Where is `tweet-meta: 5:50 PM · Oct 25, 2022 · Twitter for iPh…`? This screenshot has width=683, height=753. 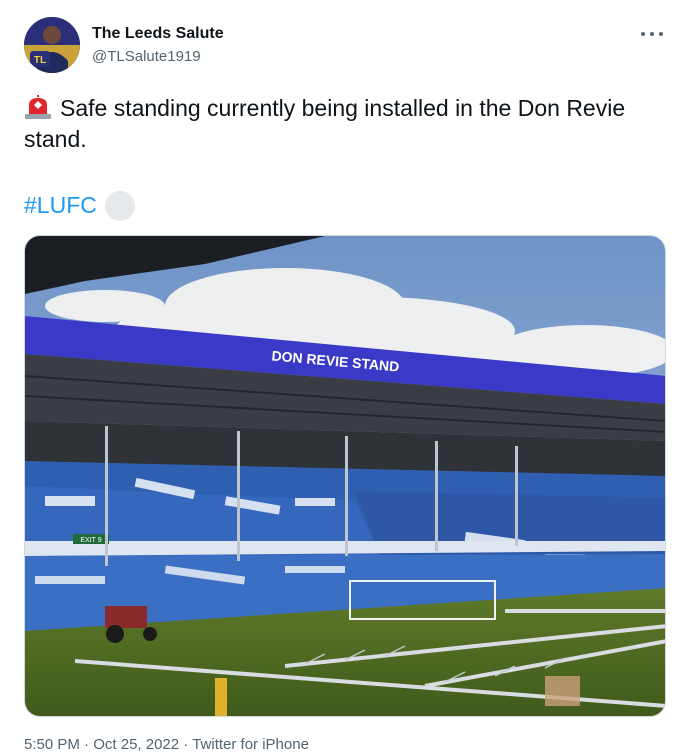
tweet-meta: 5:50 PM · Oct 25, 2022 · Twitter for iPh… is located at coordinates (166, 744).